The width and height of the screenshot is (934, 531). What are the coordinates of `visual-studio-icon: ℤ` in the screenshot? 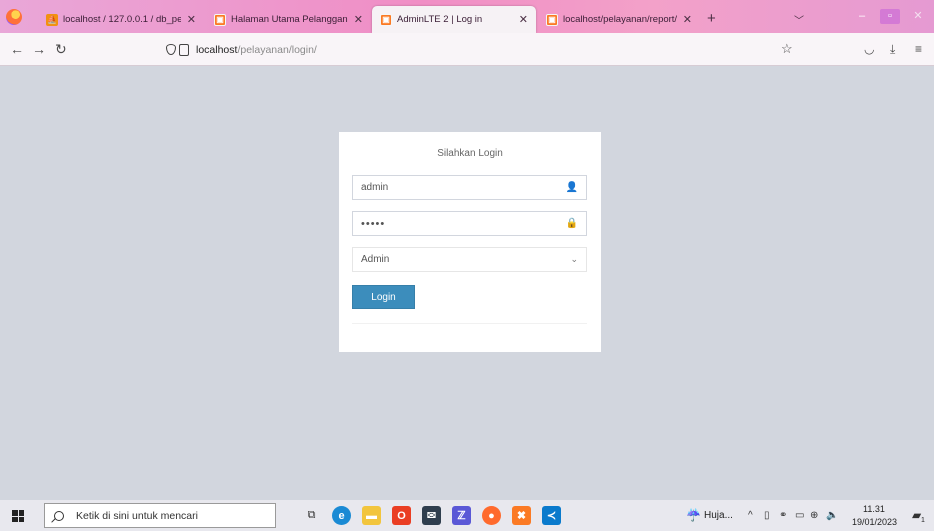 It's located at (461, 515).